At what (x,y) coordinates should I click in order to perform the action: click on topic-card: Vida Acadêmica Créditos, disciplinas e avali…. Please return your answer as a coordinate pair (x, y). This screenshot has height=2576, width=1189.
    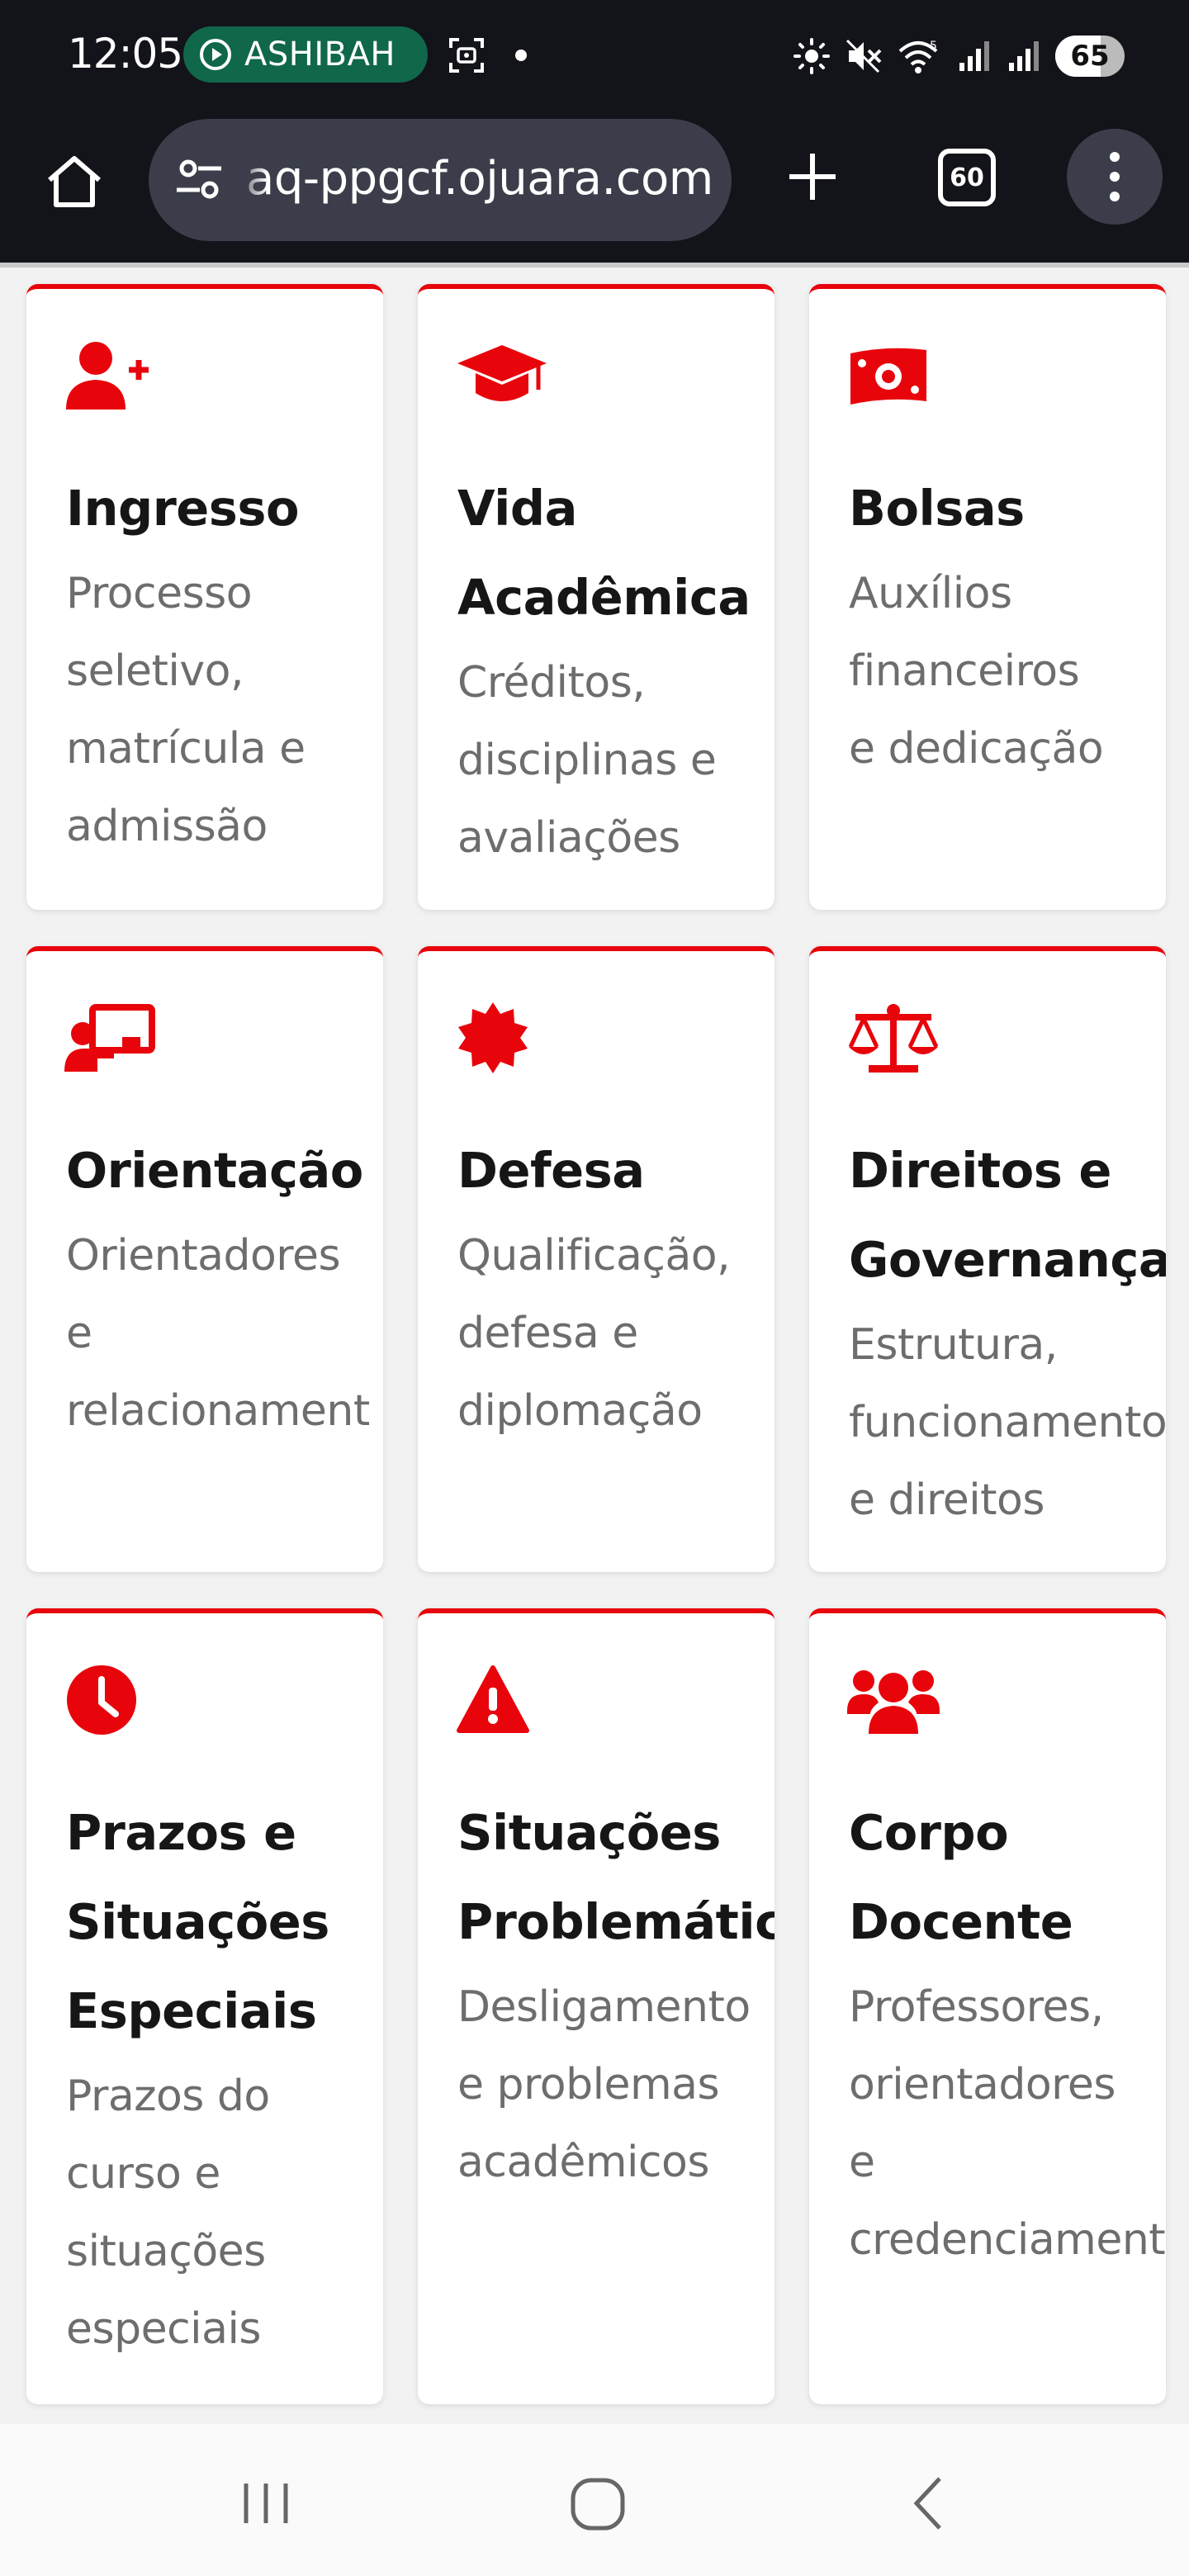
    Looking at the image, I should click on (596, 597).